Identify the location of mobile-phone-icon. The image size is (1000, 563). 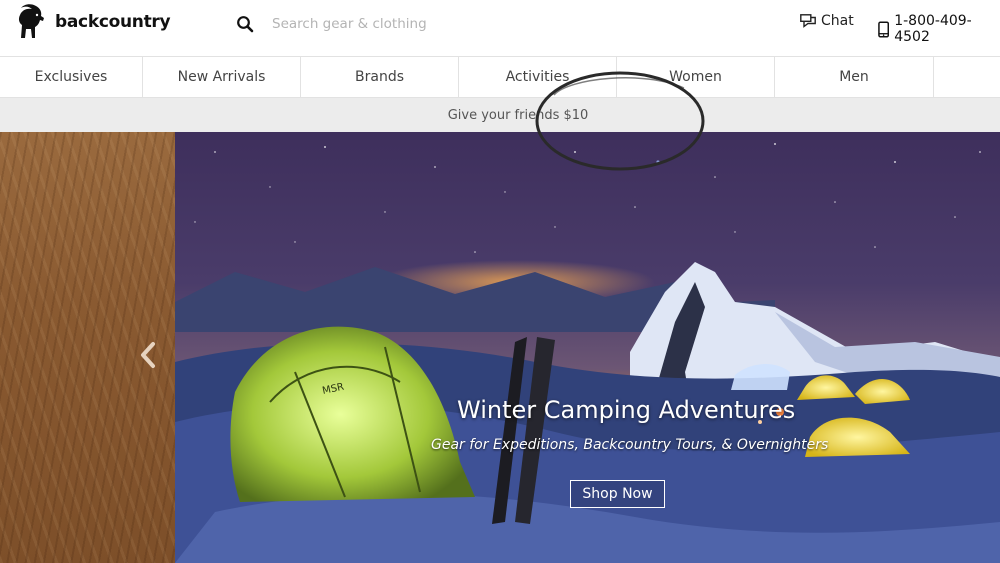
(884, 29).